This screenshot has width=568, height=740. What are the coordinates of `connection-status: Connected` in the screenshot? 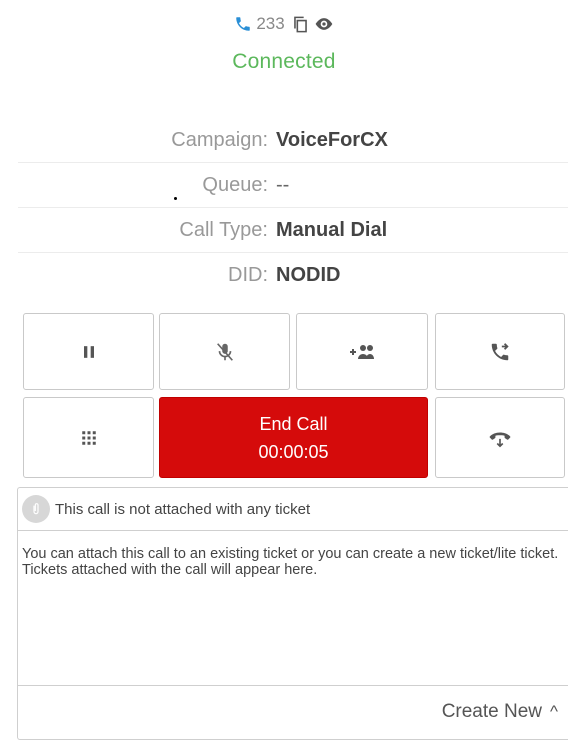 It's located at (284, 61).